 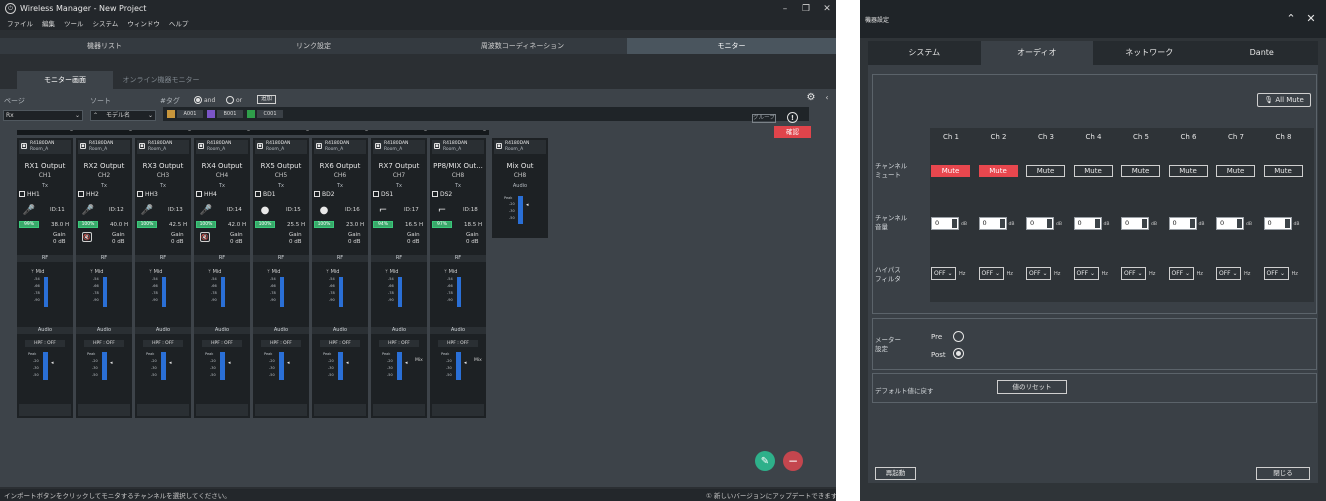 I want to click on tab-frequency-coordination: 周波数コーディネーション, so click(x=522, y=46).